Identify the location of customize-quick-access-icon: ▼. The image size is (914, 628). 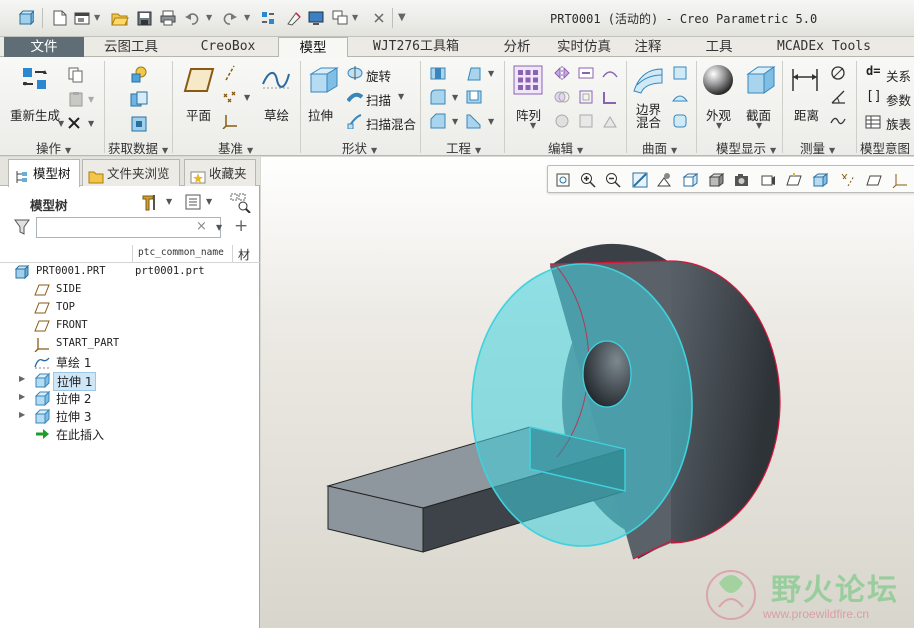
(402, 17).